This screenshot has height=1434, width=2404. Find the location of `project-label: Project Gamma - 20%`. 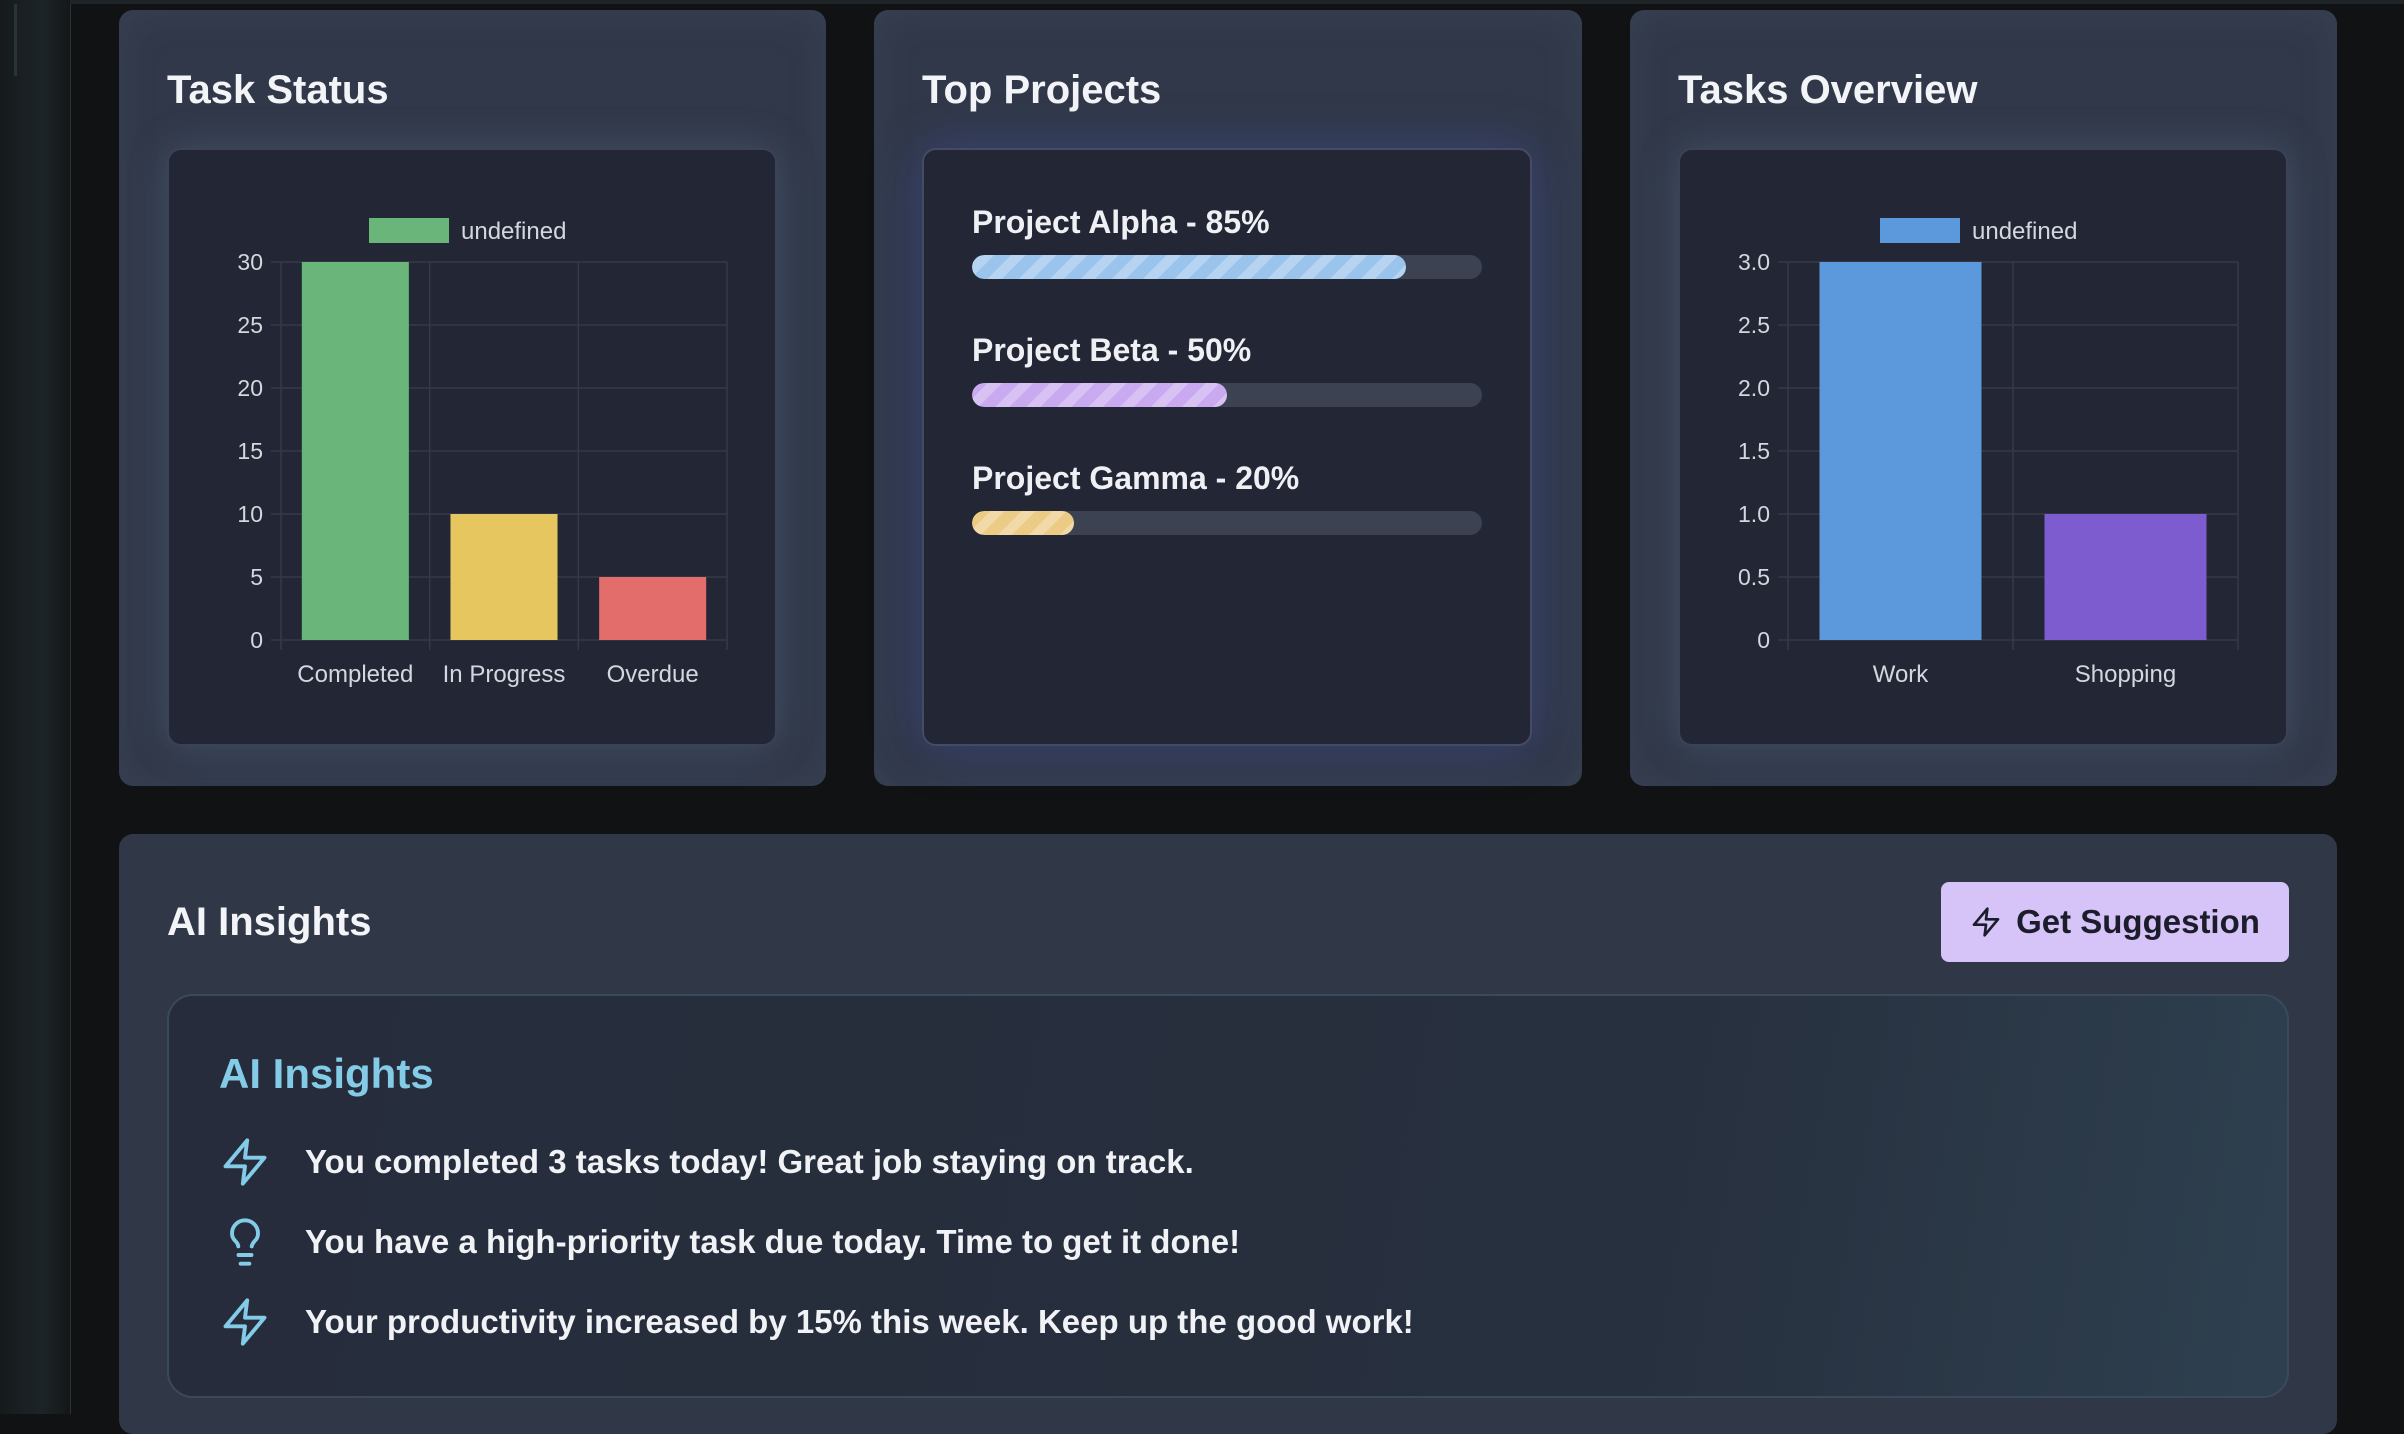

project-label: Project Gamma - 20% is located at coordinates (1136, 478).